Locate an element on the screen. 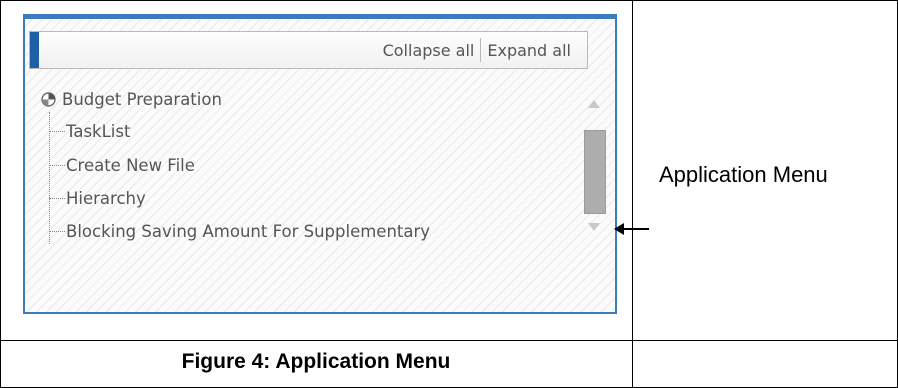  tree-item-blocking-saving-amount: Blocking Saving Amount For Supplementary is located at coordinates (239, 231).